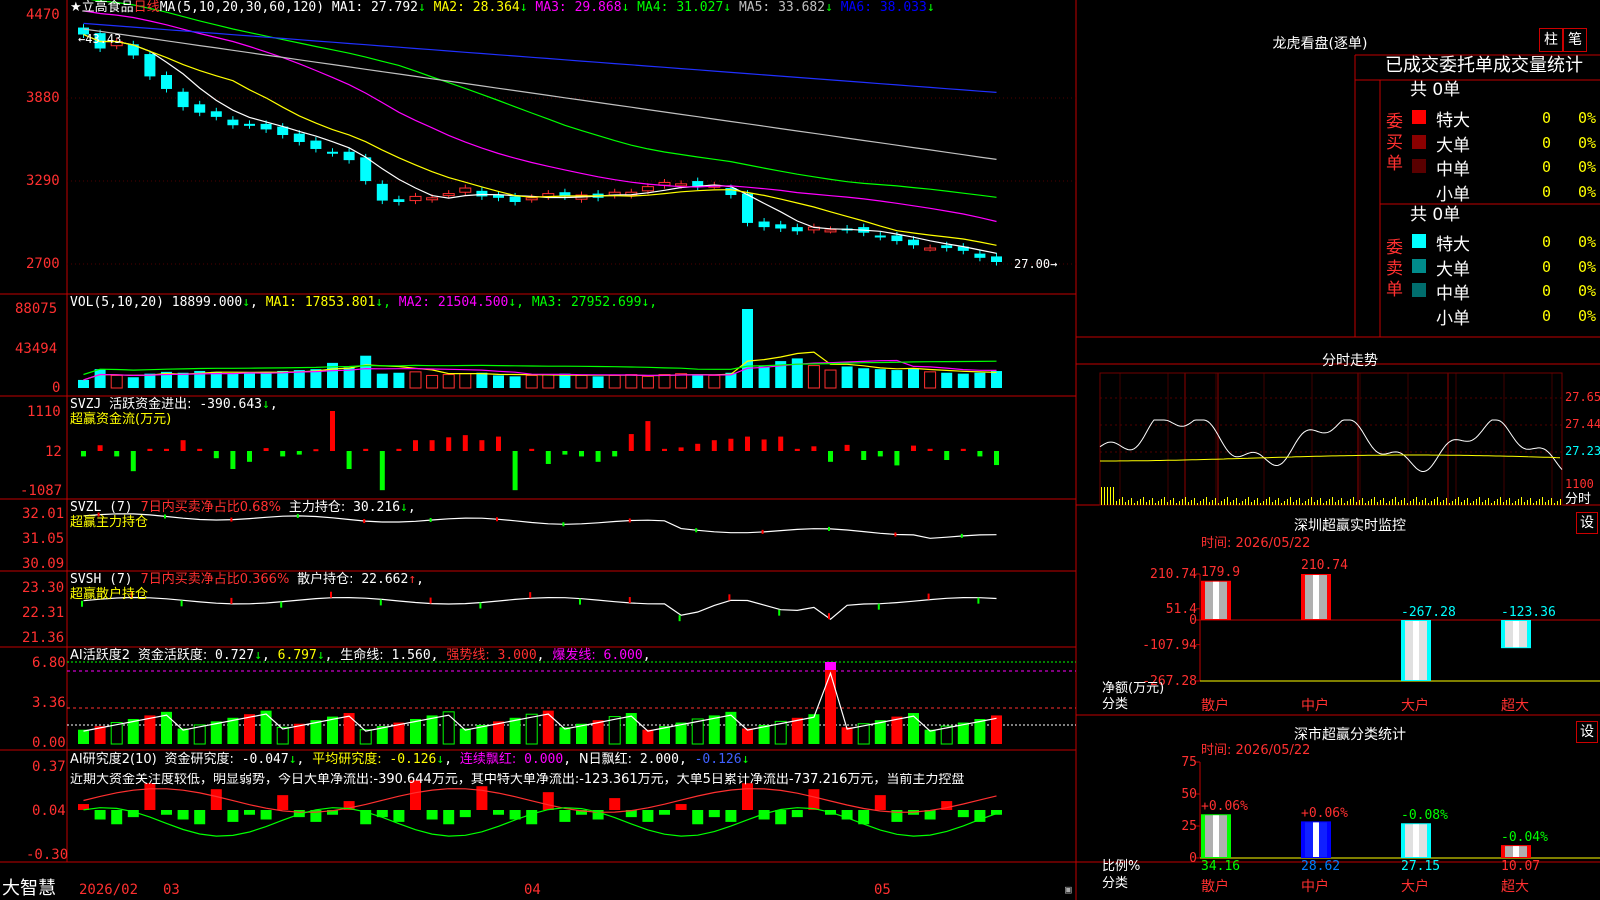 This screenshot has width=1600, height=900. What do you see at coordinates (1505, 192) in the screenshot?
I see `buy-row-4: 小单 0 0%` at bounding box center [1505, 192].